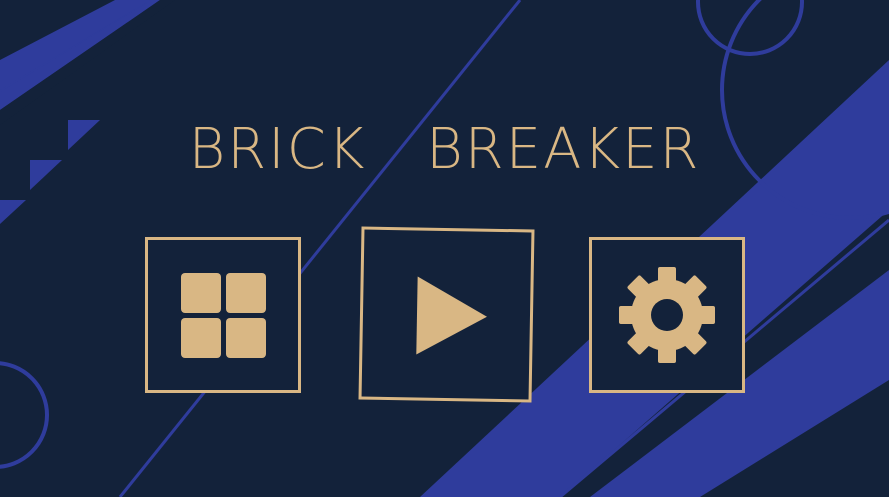 Image resolution: width=889 pixels, height=497 pixels. I want to click on play-button, so click(446, 314).